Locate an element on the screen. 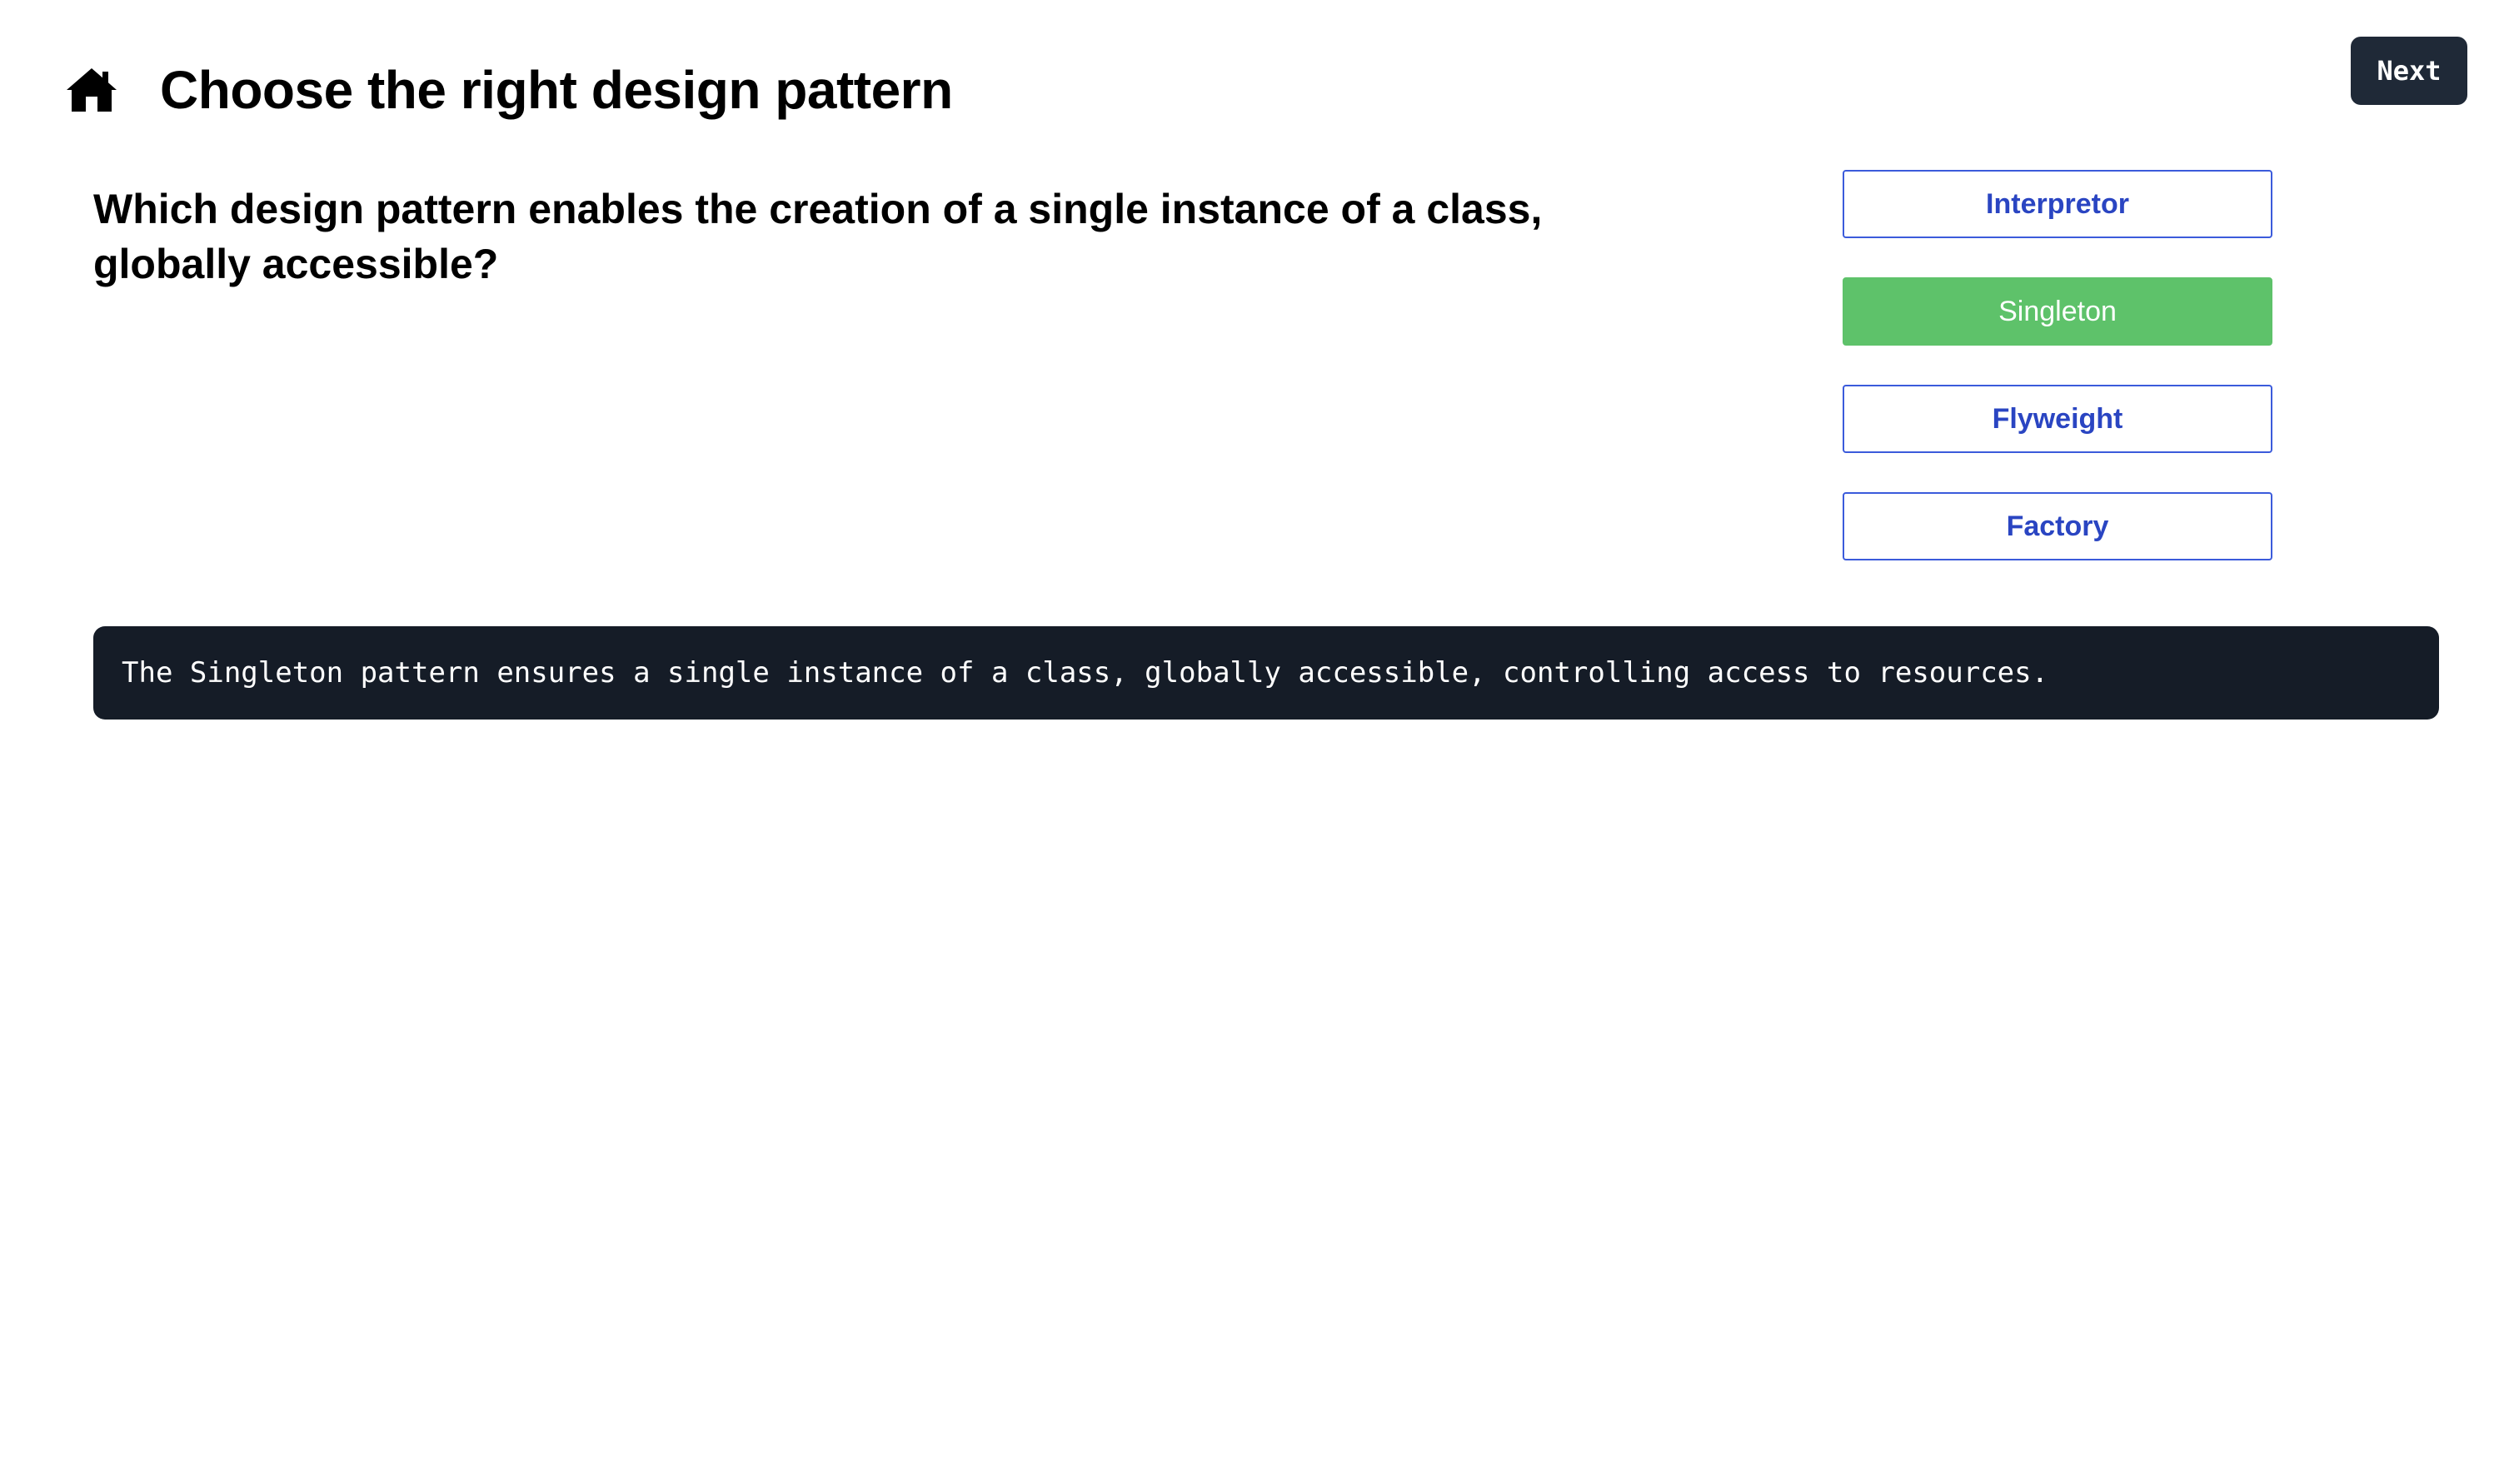 The width and height of the screenshot is (2519, 1484). next-button: Next is located at coordinates (2409, 71).